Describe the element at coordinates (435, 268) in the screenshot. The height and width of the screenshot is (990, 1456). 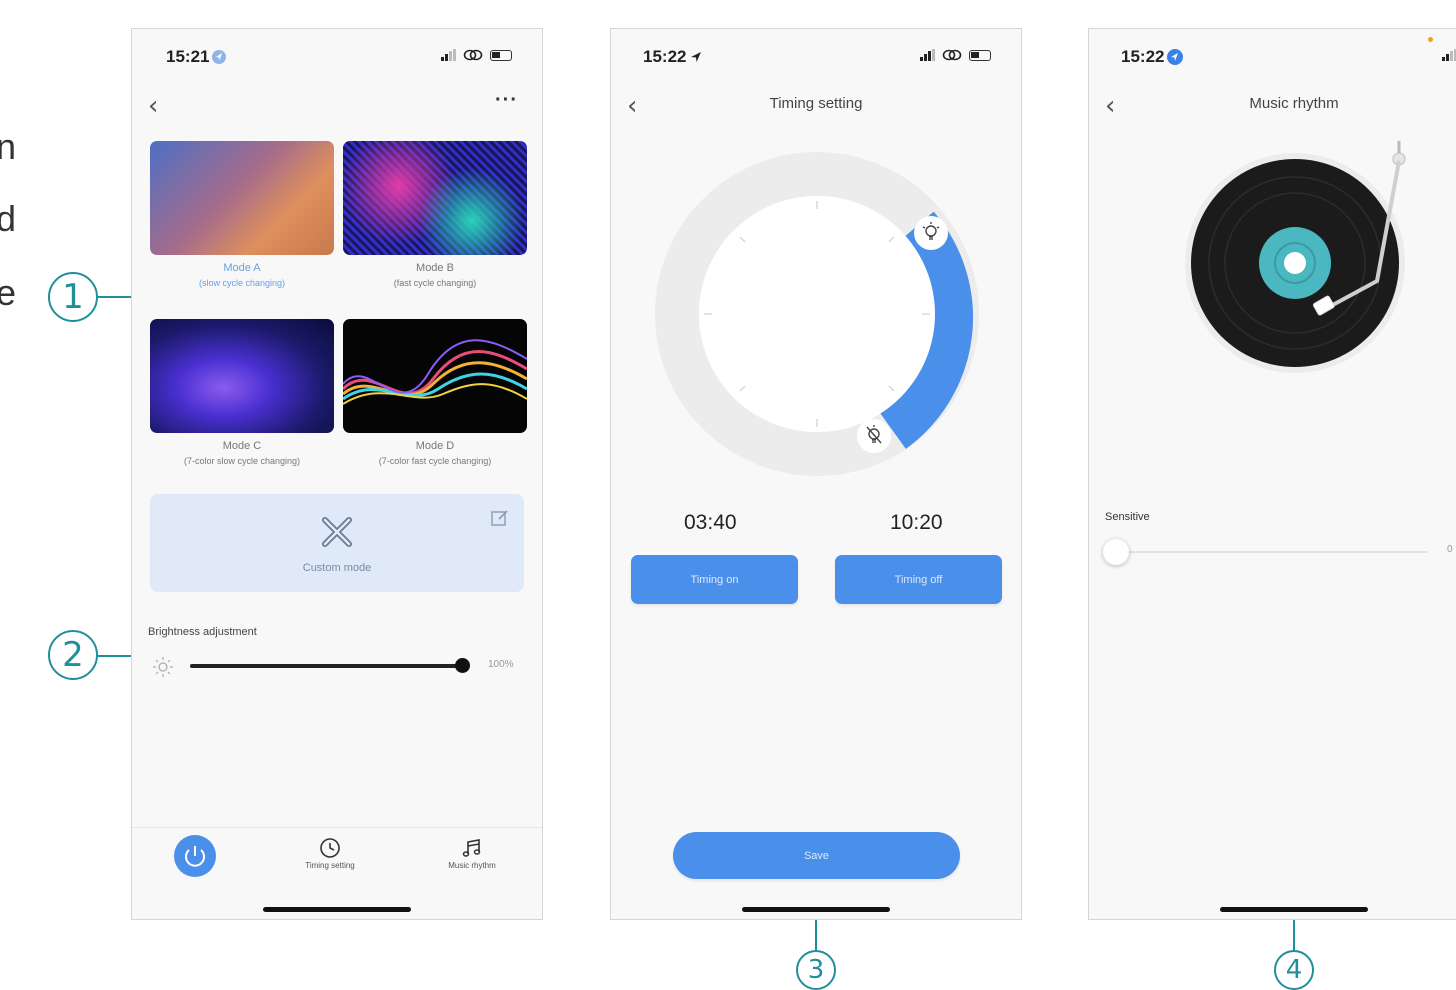
I see `mode-b-name: Mode B` at that location.